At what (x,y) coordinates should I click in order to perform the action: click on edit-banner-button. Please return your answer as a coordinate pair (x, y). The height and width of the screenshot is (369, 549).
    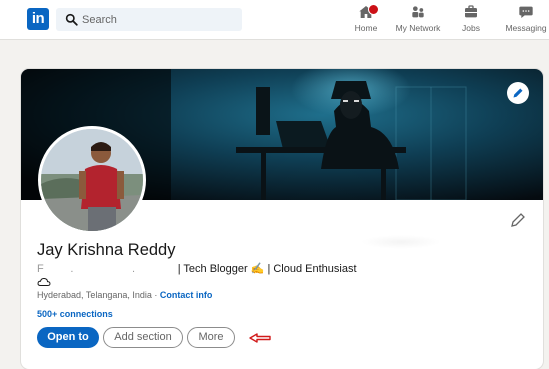
    Looking at the image, I should click on (518, 93).